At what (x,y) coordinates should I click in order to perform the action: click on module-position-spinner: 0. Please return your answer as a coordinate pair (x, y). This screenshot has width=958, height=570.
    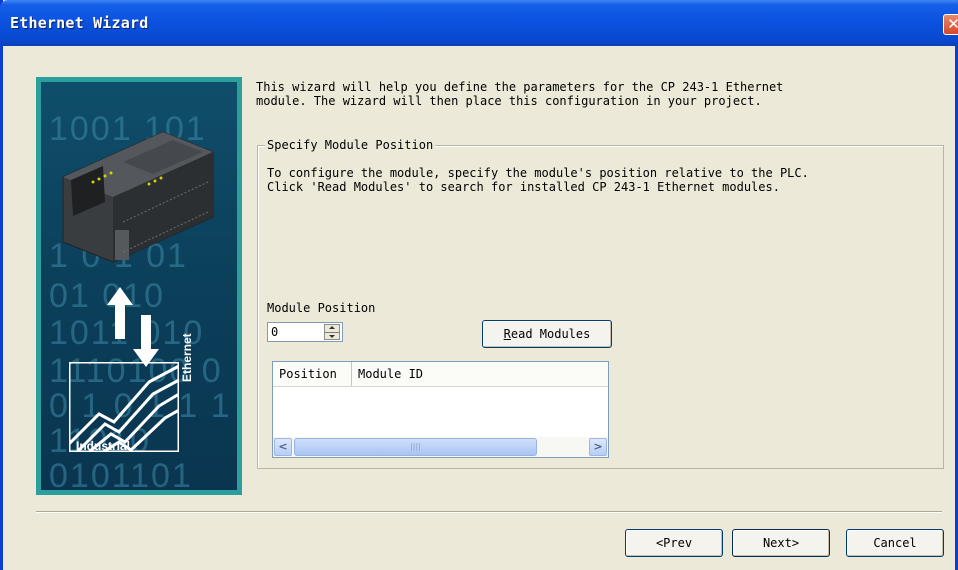
    Looking at the image, I should click on (305, 332).